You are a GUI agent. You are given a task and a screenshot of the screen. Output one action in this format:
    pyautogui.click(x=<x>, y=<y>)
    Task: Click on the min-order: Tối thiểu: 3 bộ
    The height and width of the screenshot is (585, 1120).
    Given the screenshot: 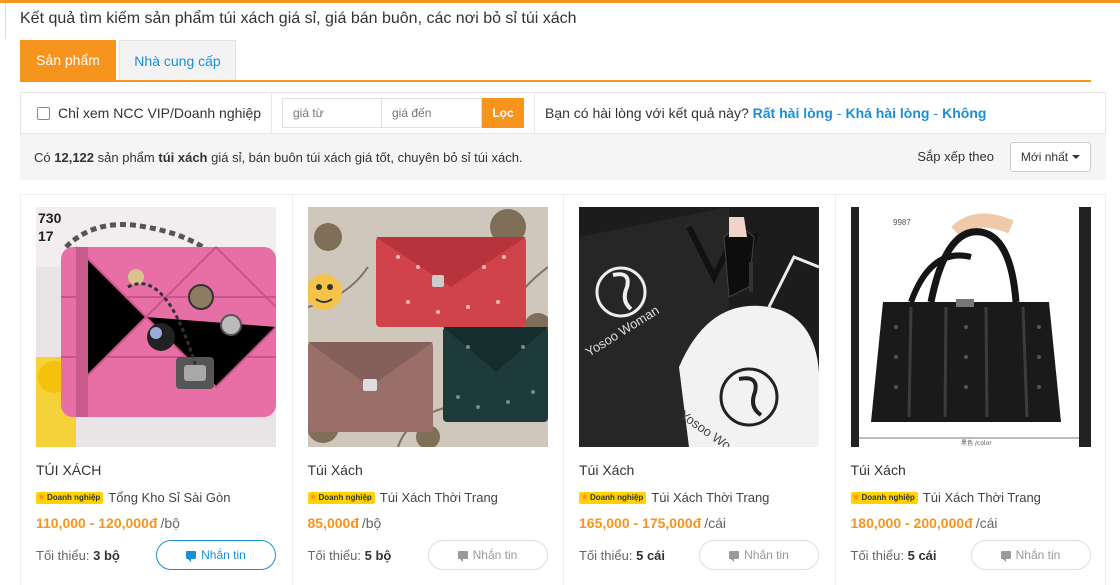 What is the action you would take?
    pyautogui.click(x=78, y=555)
    